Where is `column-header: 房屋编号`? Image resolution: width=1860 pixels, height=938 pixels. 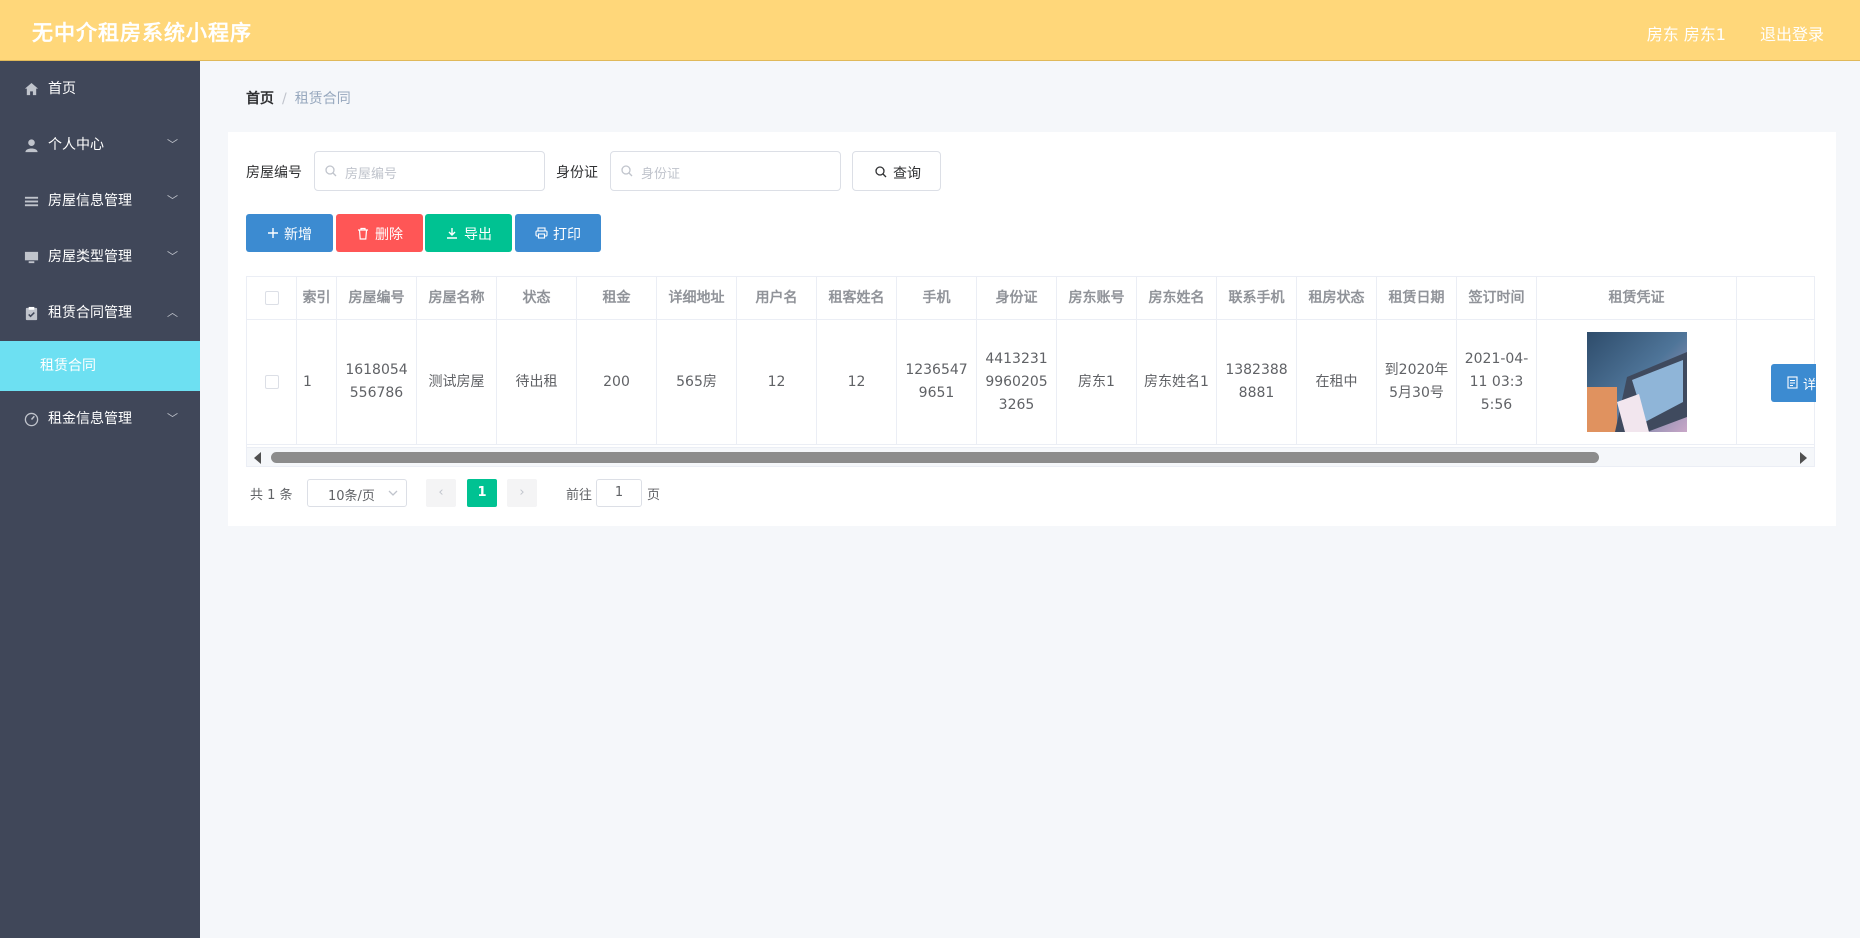
column-header: 房屋编号 is located at coordinates (377, 298).